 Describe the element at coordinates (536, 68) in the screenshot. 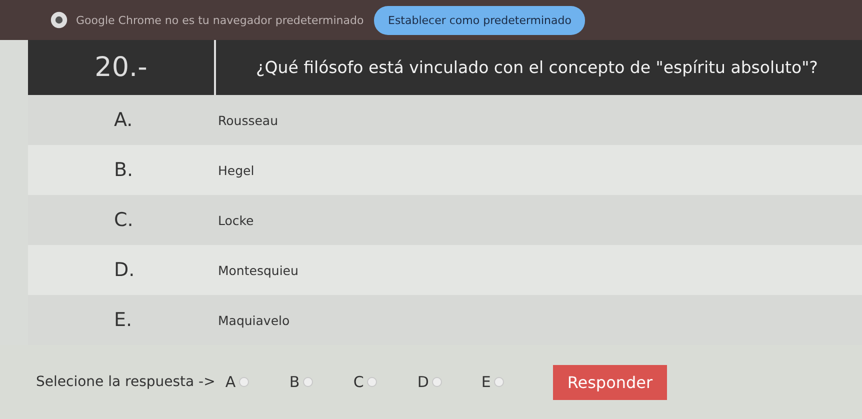

I see `question-text: ¿Qué filósofo está vinculado con el concepto de "espíritu absoluto"?` at that location.